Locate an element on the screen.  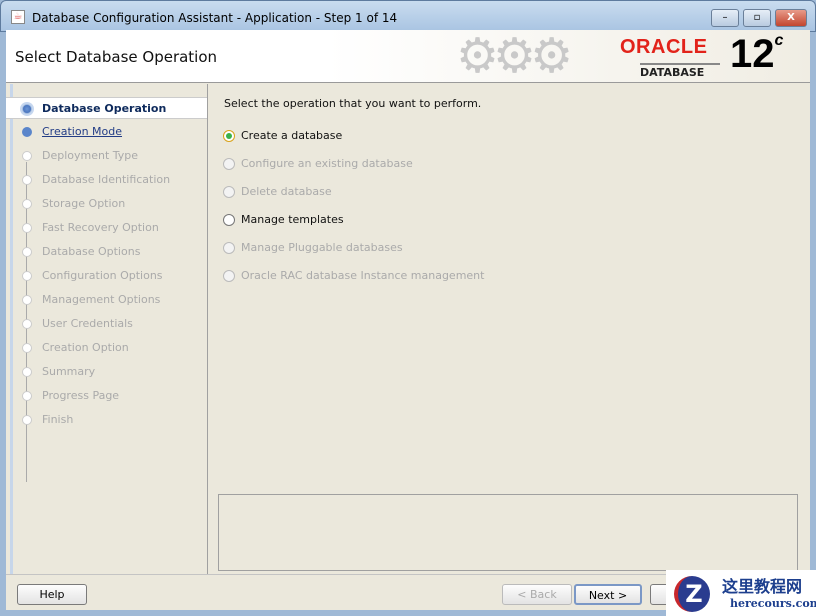
step-item: Database Operation is located at coordinates (106, 108).